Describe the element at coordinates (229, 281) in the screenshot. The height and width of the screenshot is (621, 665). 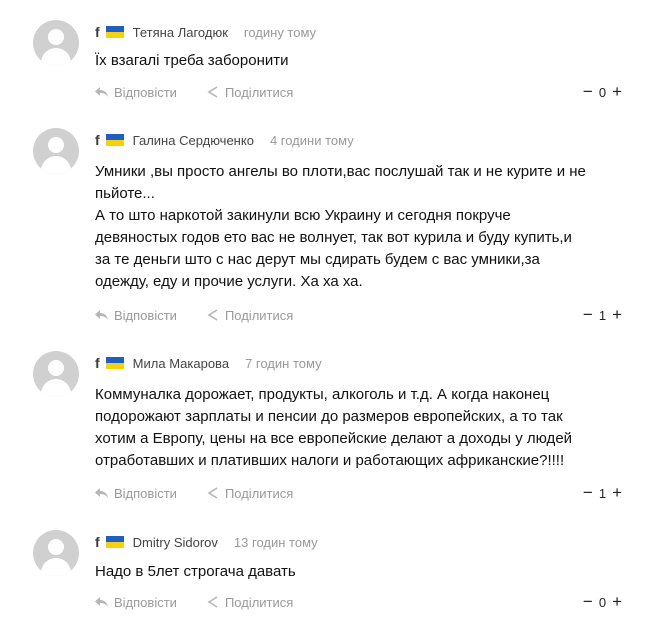
I see `comment-text-line: одежду, еду и прочие услуги. Ха ха ха.` at that location.